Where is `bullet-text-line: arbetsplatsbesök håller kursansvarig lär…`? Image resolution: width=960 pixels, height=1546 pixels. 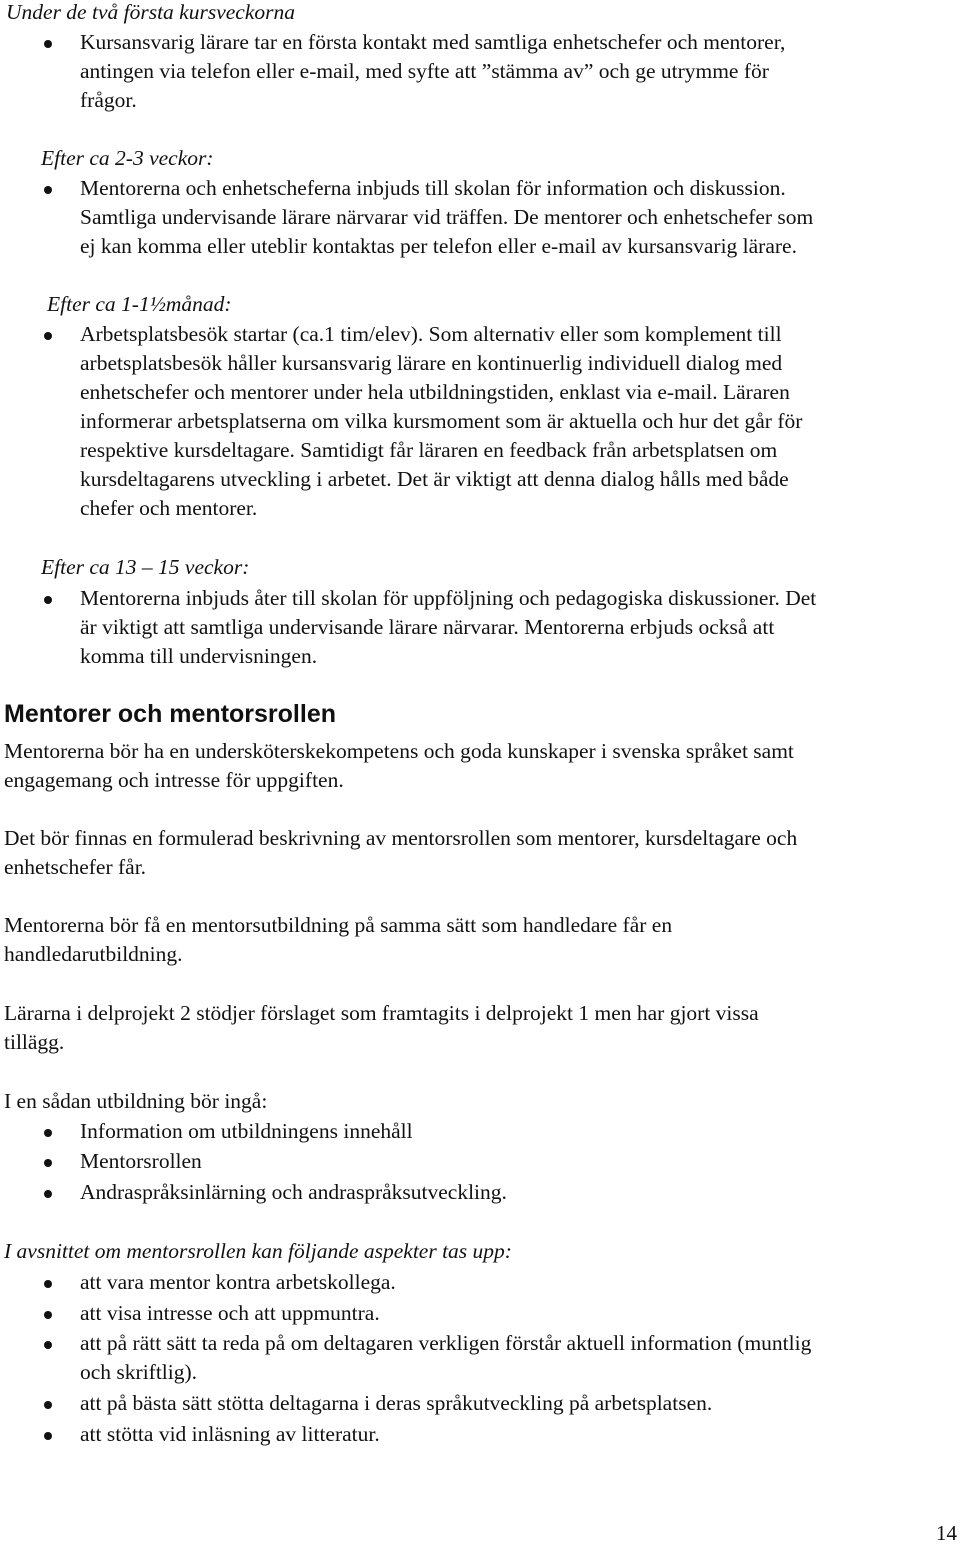 bullet-text-line: arbetsplatsbesök håller kursansvarig lär… is located at coordinates (431, 363).